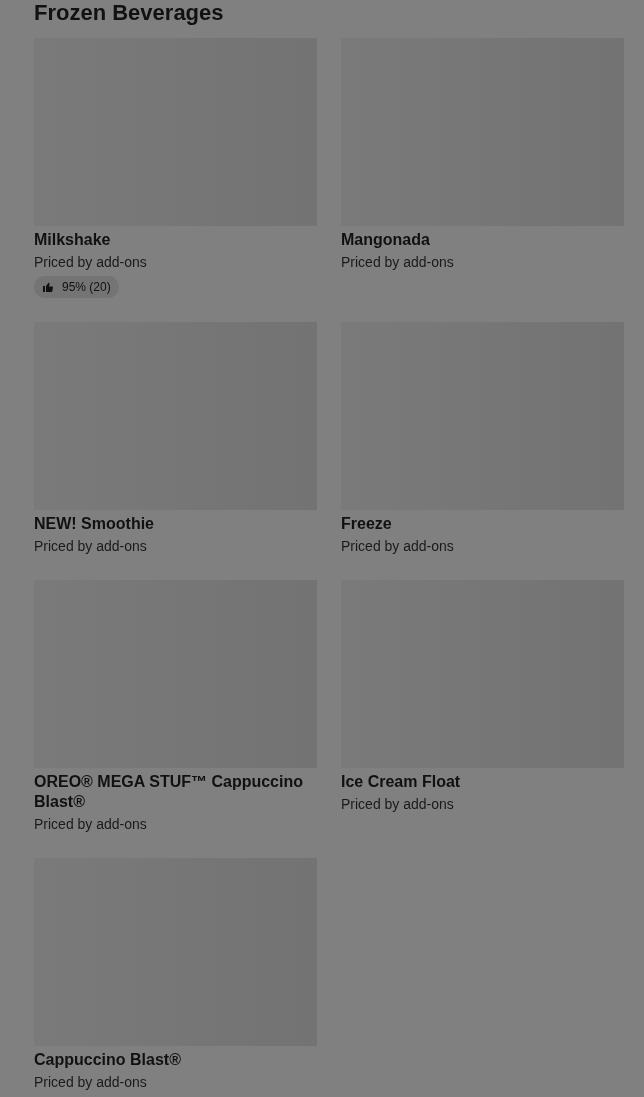 This screenshot has width=644, height=1097. Describe the element at coordinates (94, 524) in the screenshot. I see `item-name: NEW! Smoothie` at that location.